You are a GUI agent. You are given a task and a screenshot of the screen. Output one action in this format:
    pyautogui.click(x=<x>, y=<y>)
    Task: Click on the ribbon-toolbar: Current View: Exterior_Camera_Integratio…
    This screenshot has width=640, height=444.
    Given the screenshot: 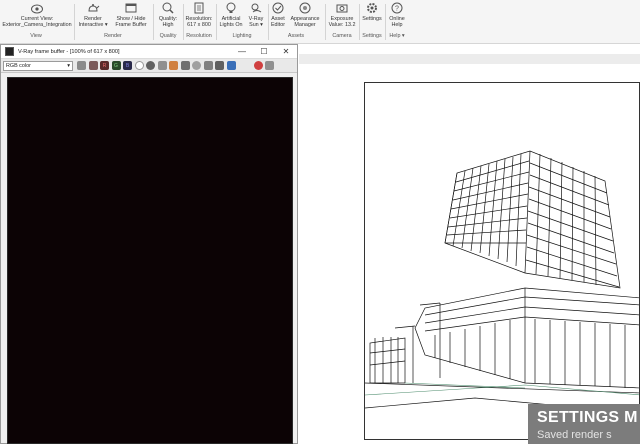 What is the action you would take?
    pyautogui.click(x=320, y=22)
    